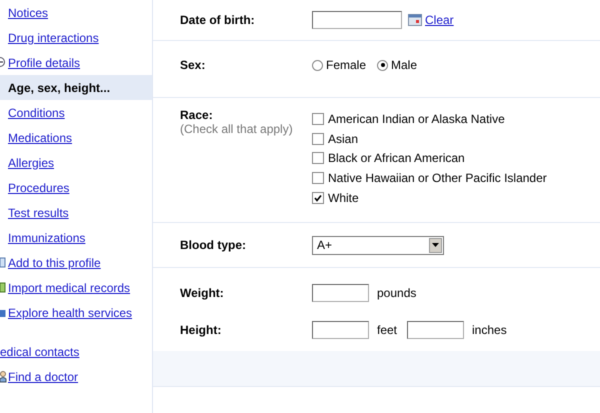  What do you see at coordinates (39, 187) in the screenshot?
I see `sidebar-link: Procedures` at bounding box center [39, 187].